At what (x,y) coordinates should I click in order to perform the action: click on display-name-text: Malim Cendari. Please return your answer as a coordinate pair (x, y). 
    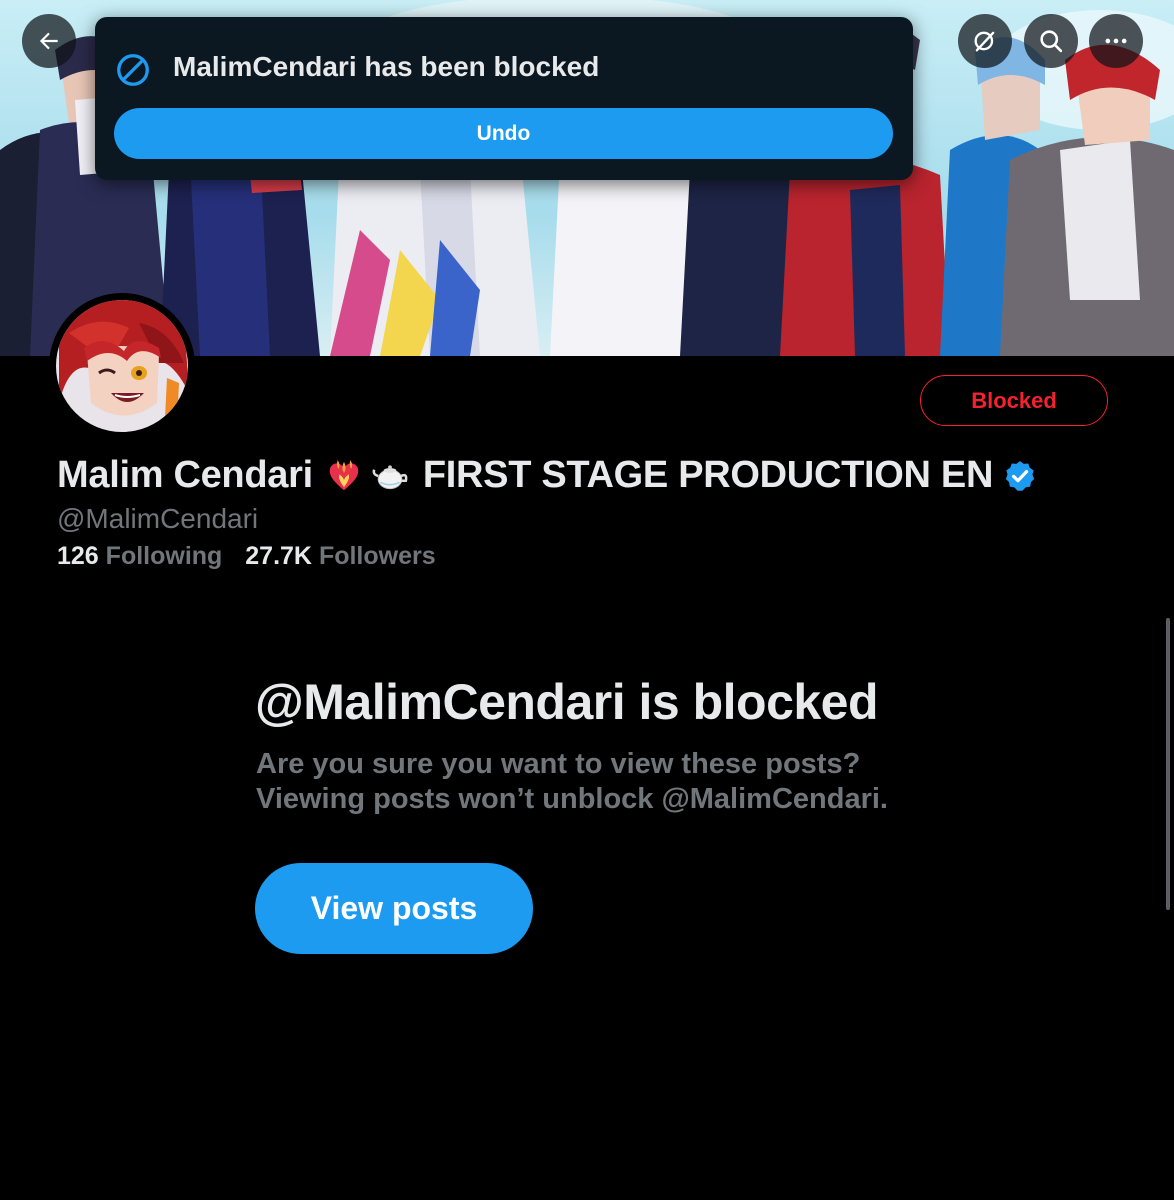
    Looking at the image, I should click on (185, 475).